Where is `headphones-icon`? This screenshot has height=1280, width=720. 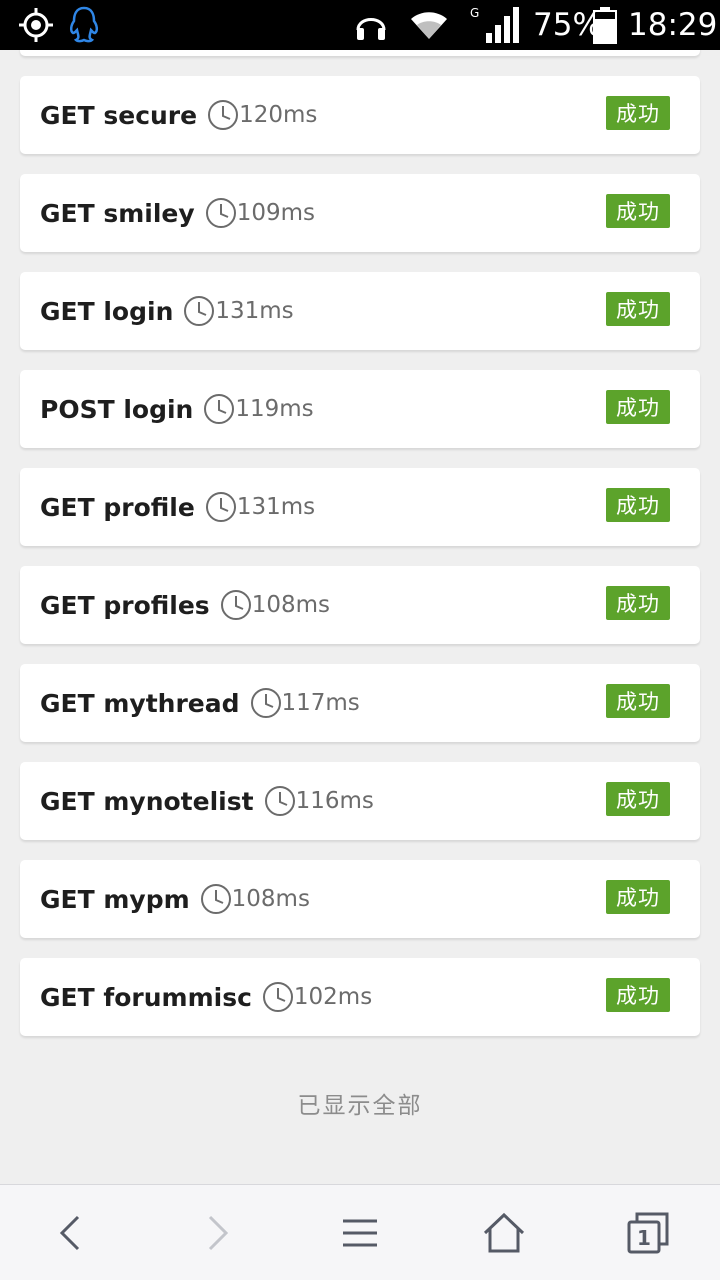
headphones-icon is located at coordinates (371, 25).